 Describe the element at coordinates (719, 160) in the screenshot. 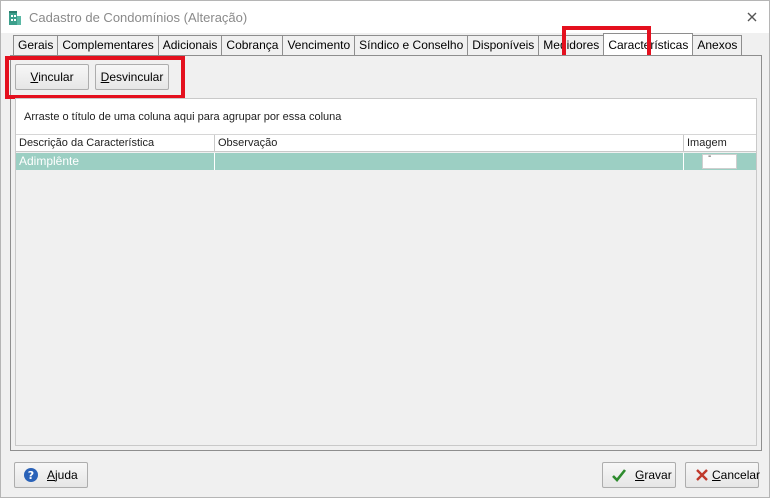

I see `cell-imagem: -` at that location.